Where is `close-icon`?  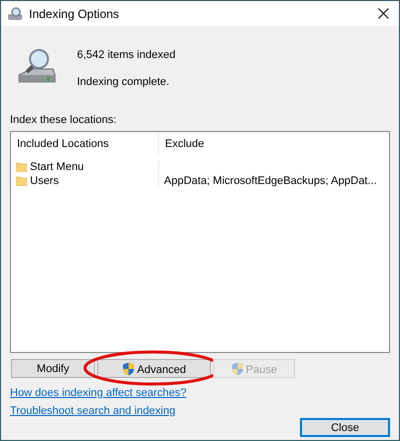 close-icon is located at coordinates (383, 13).